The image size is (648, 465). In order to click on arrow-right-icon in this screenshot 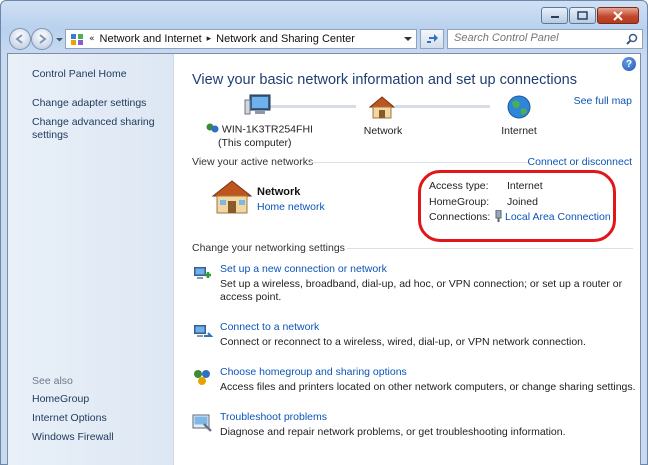, I will do `click(43, 39)`.